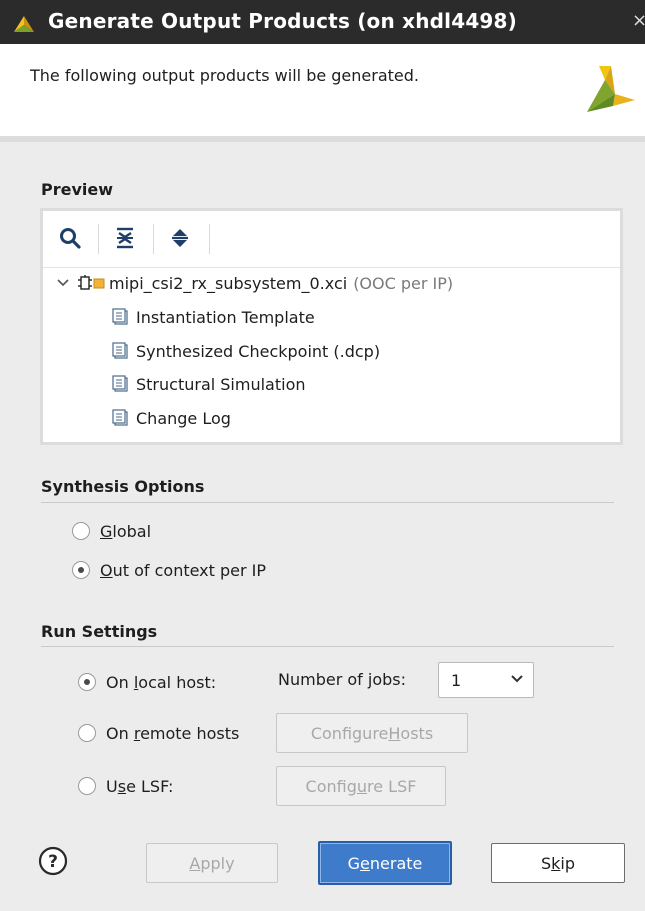  Describe the element at coordinates (228, 283) in the screenshot. I see `tree-root-label: mipi_csi2_rx_subsystem_0.xci` at that location.